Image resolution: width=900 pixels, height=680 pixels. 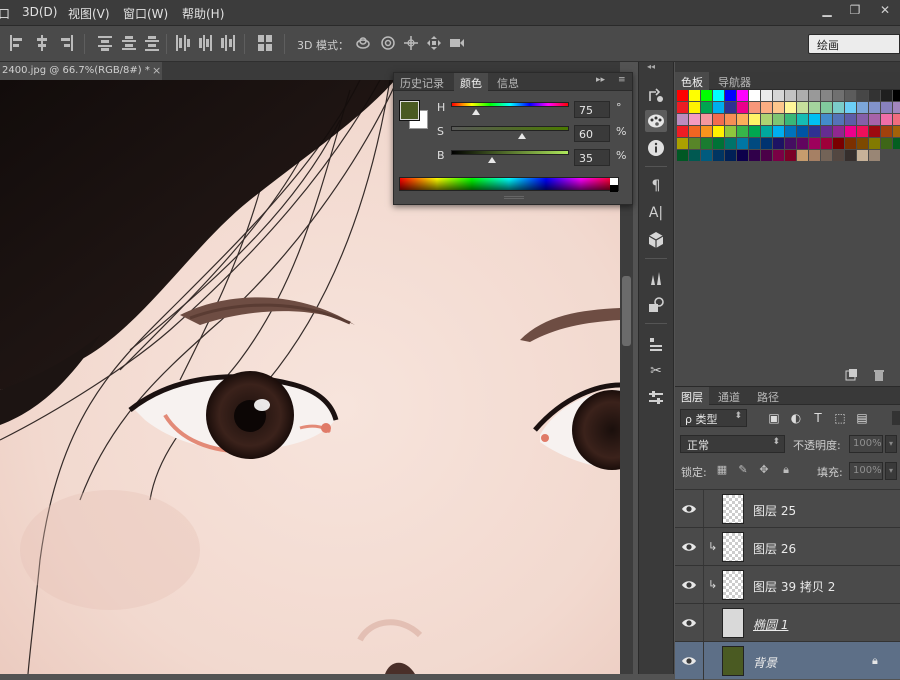 I want to click on layer-row: ↳ 图层 26, so click(x=787, y=546).